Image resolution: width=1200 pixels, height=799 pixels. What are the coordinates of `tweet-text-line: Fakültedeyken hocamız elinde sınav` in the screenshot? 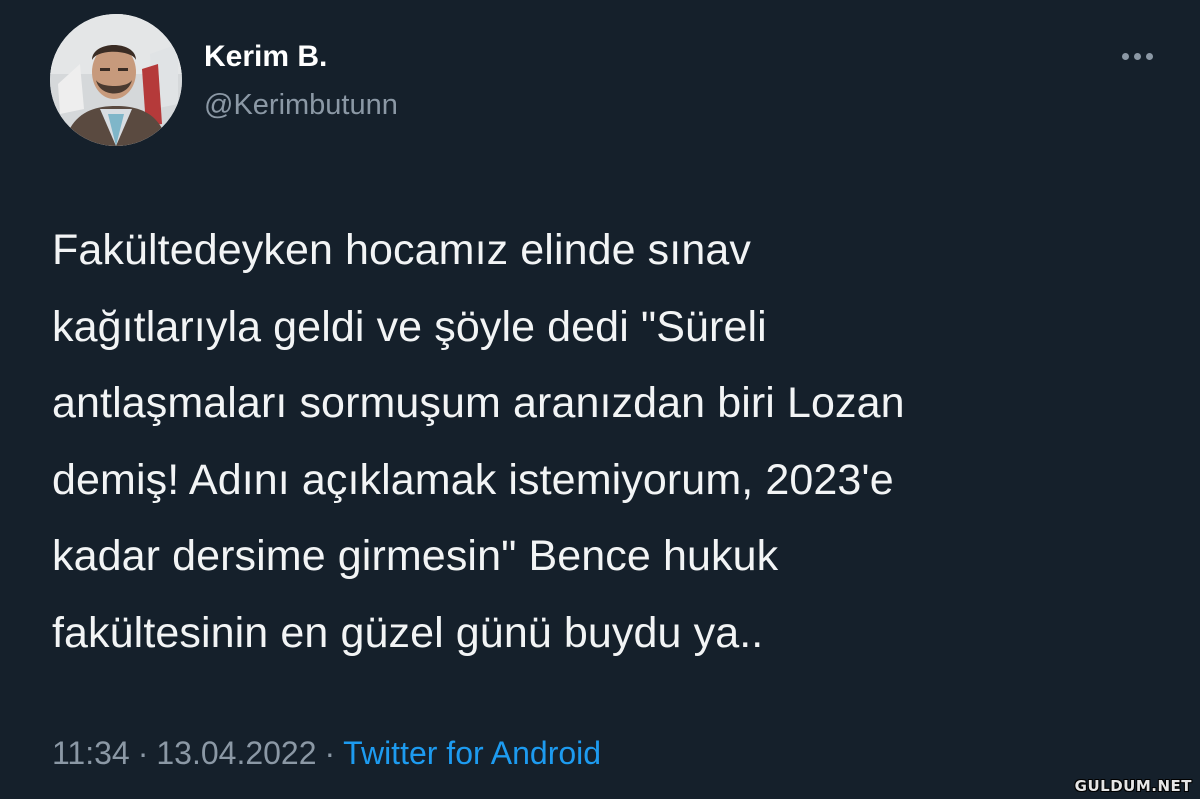 It's located at (401, 250).